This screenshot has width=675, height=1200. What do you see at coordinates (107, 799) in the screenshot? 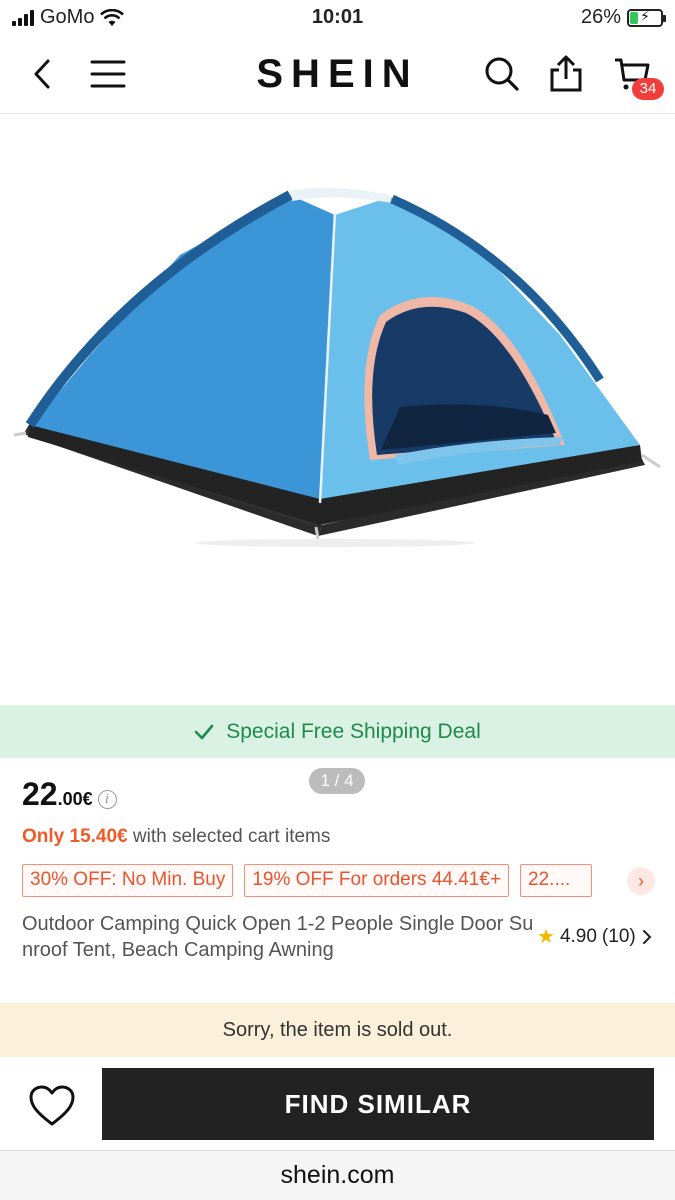
I see `info-icon: i` at bounding box center [107, 799].